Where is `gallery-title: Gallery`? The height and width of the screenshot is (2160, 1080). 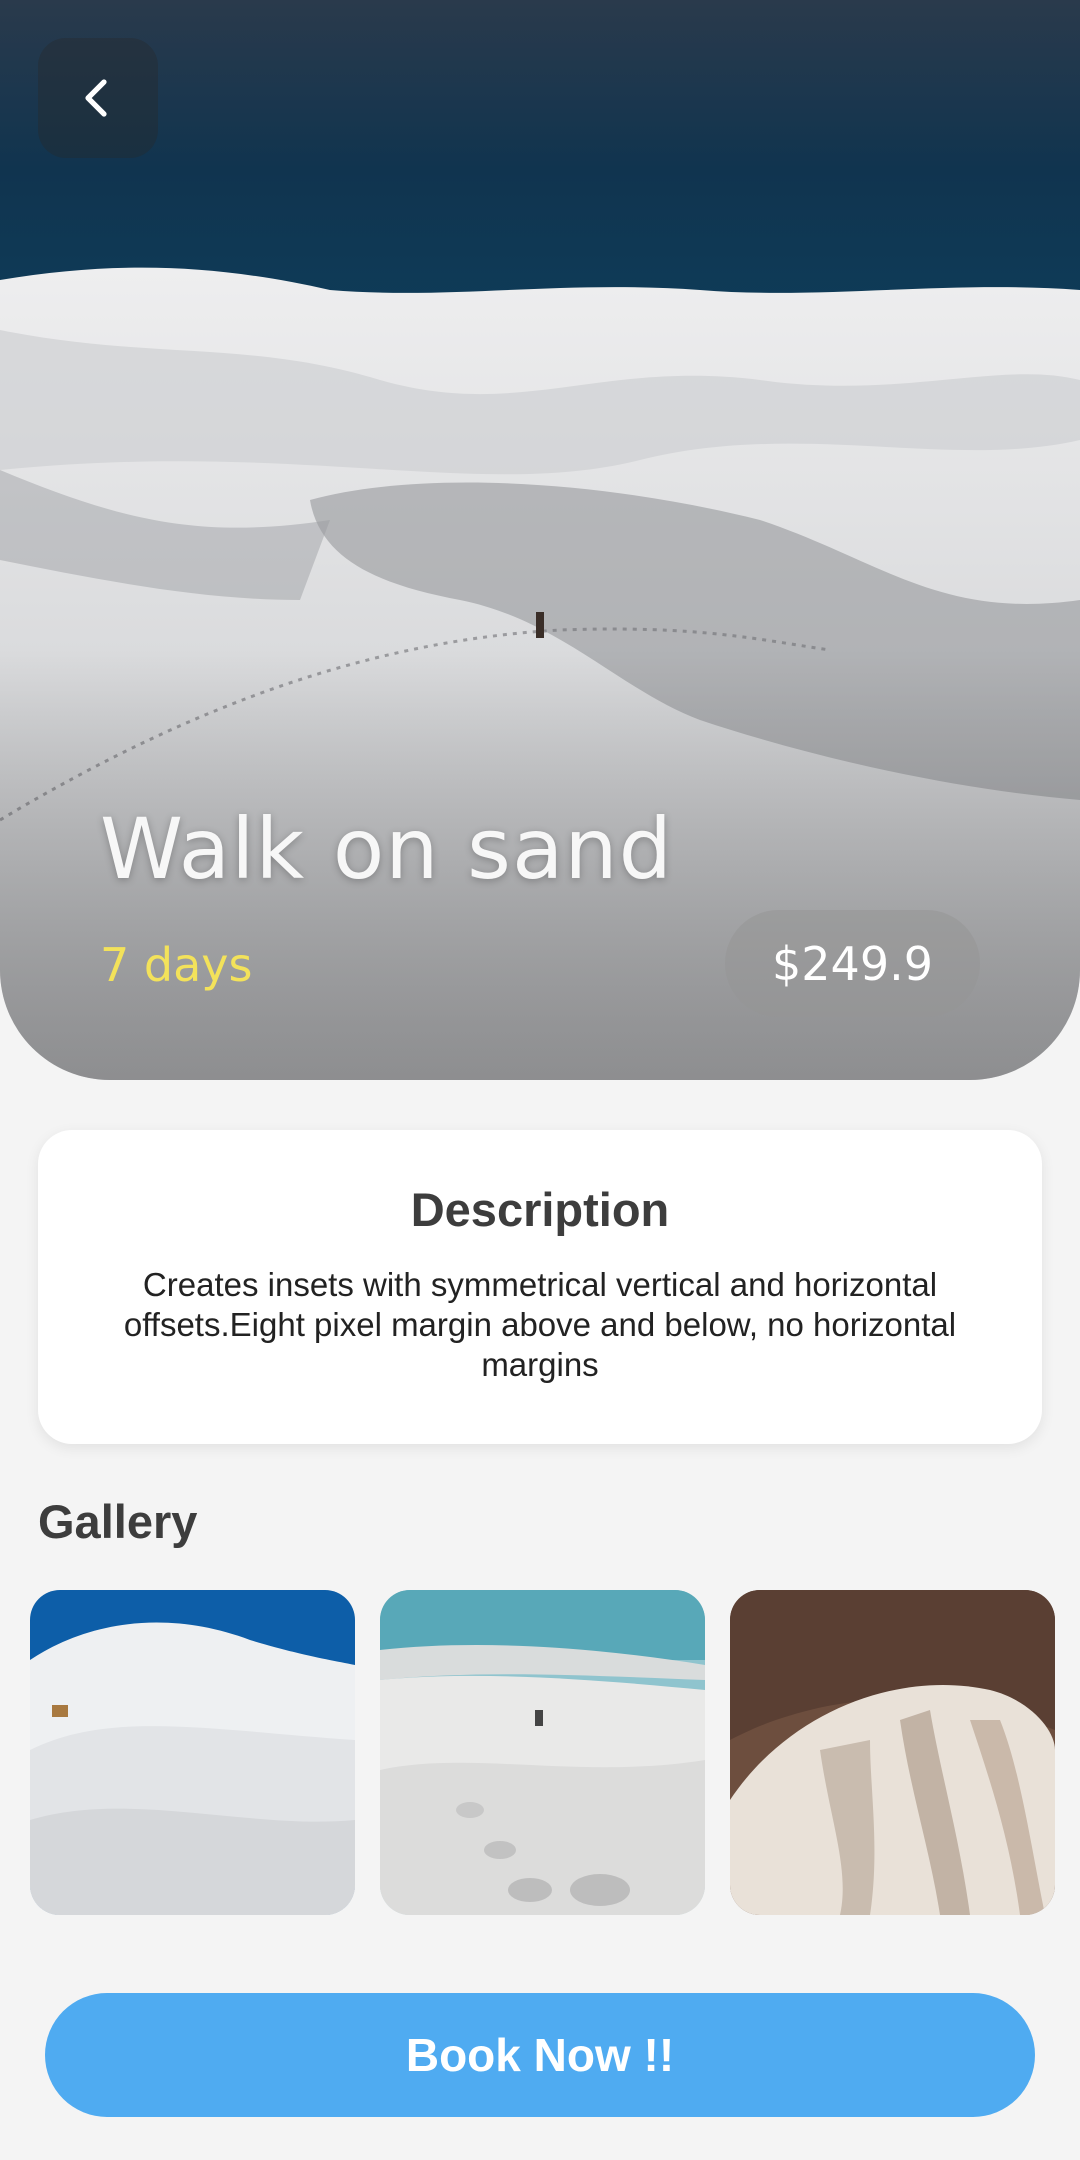 gallery-title: Gallery is located at coordinates (118, 1521).